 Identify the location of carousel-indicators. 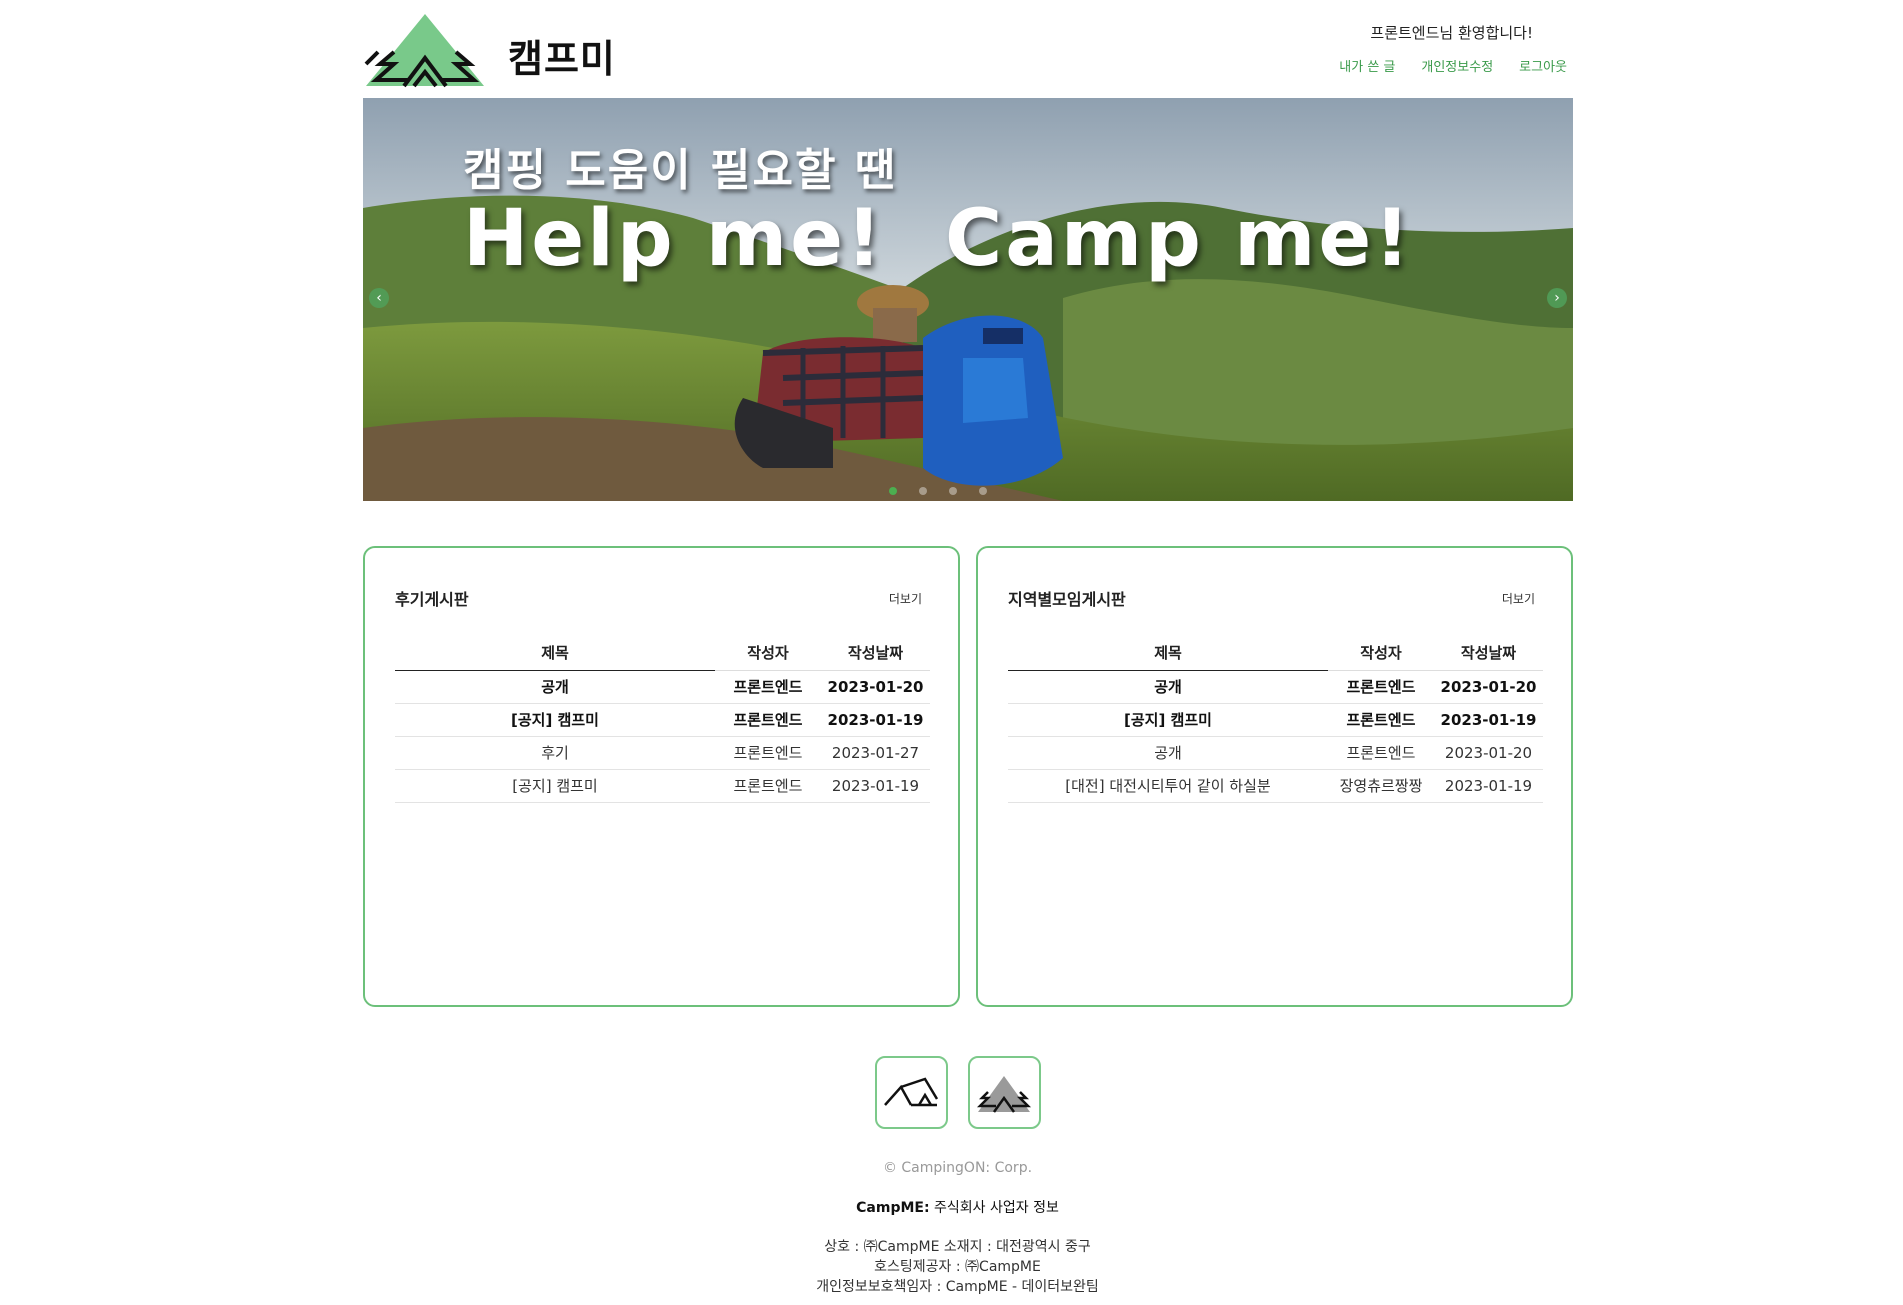
(968, 491).